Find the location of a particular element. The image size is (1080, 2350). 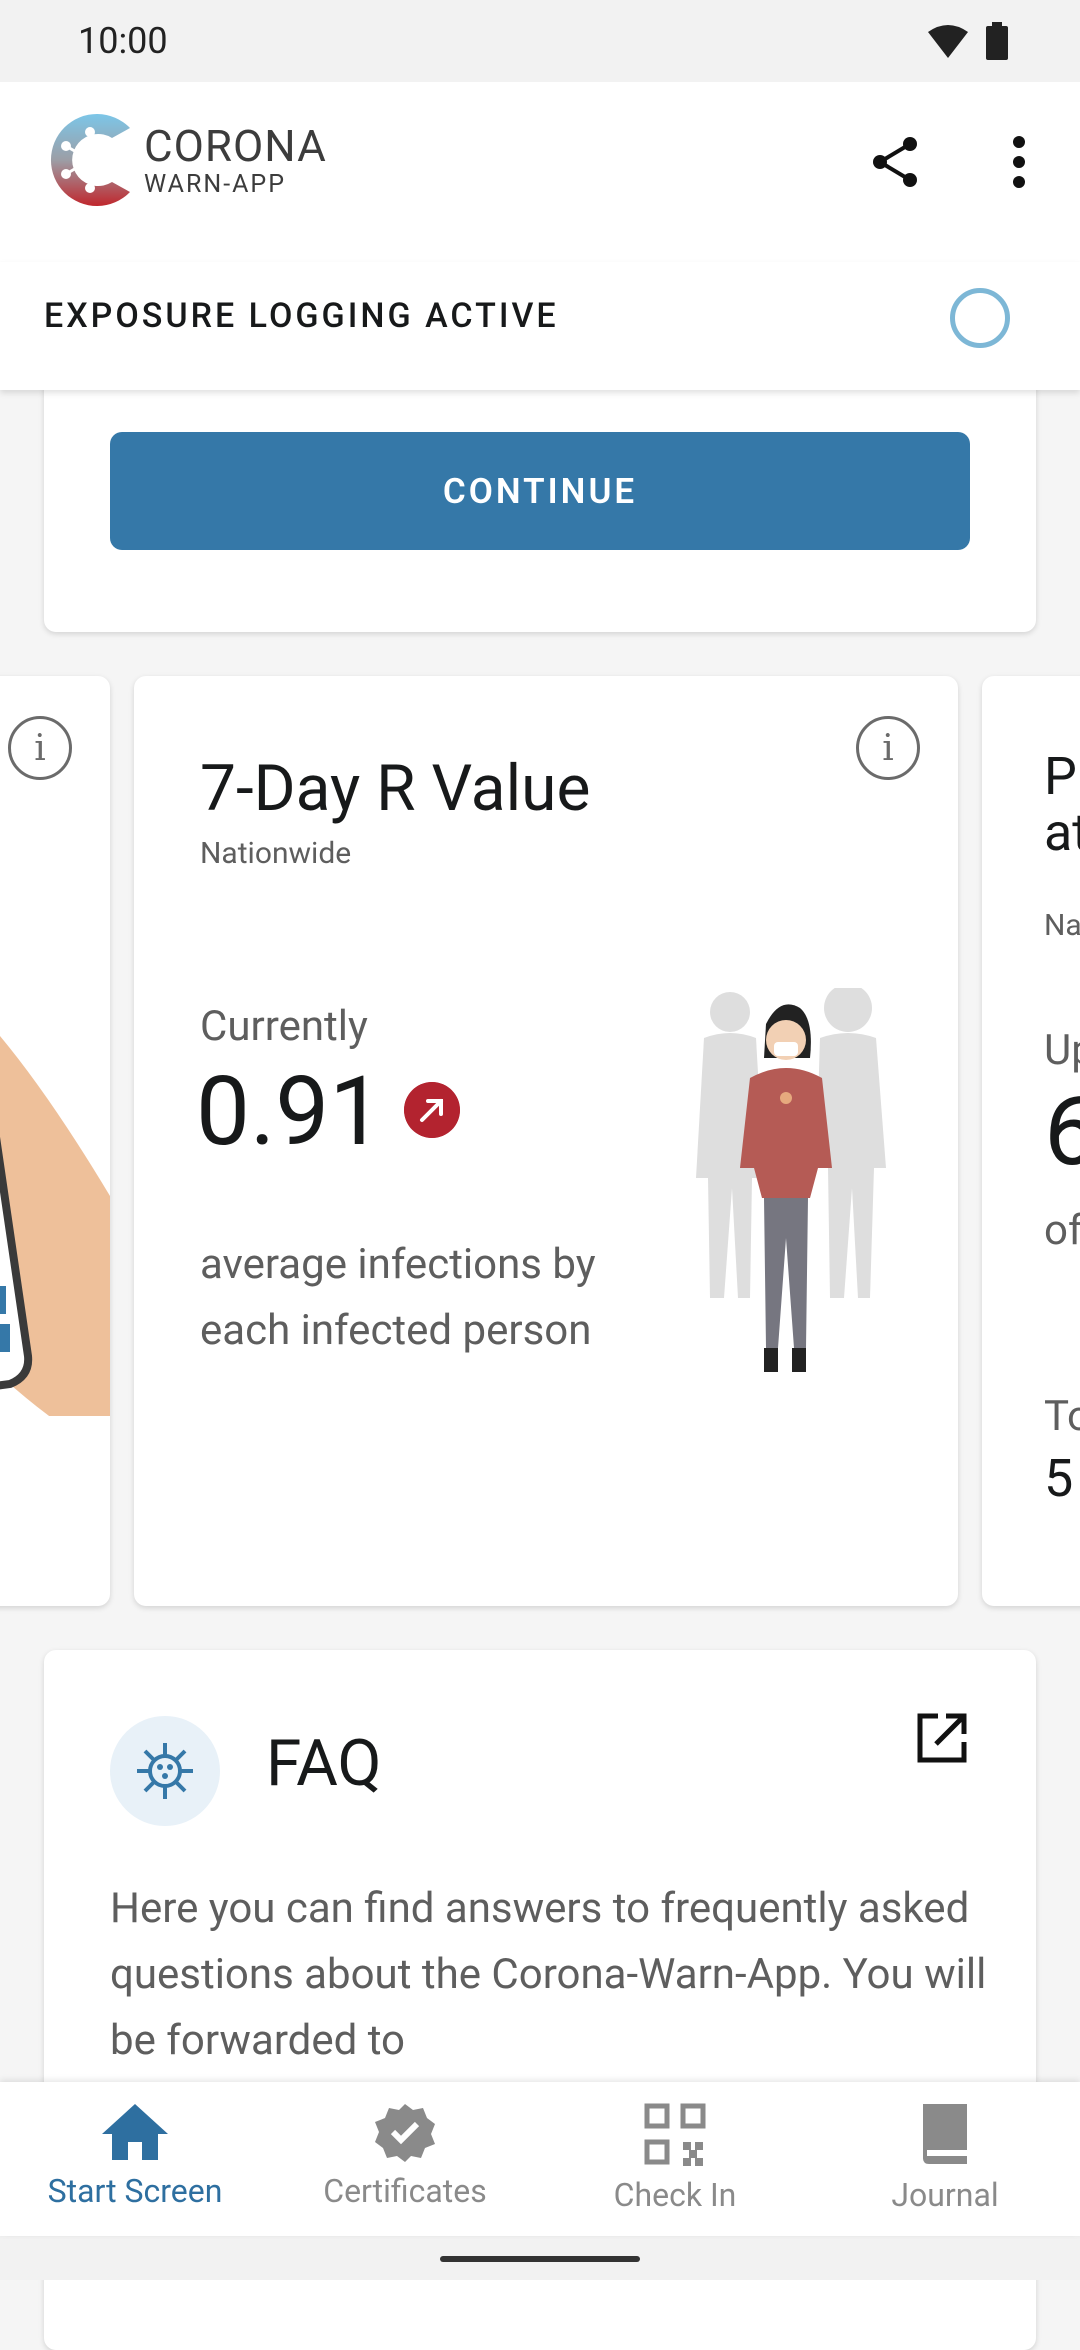

external-link-icon is located at coordinates (942, 1738).